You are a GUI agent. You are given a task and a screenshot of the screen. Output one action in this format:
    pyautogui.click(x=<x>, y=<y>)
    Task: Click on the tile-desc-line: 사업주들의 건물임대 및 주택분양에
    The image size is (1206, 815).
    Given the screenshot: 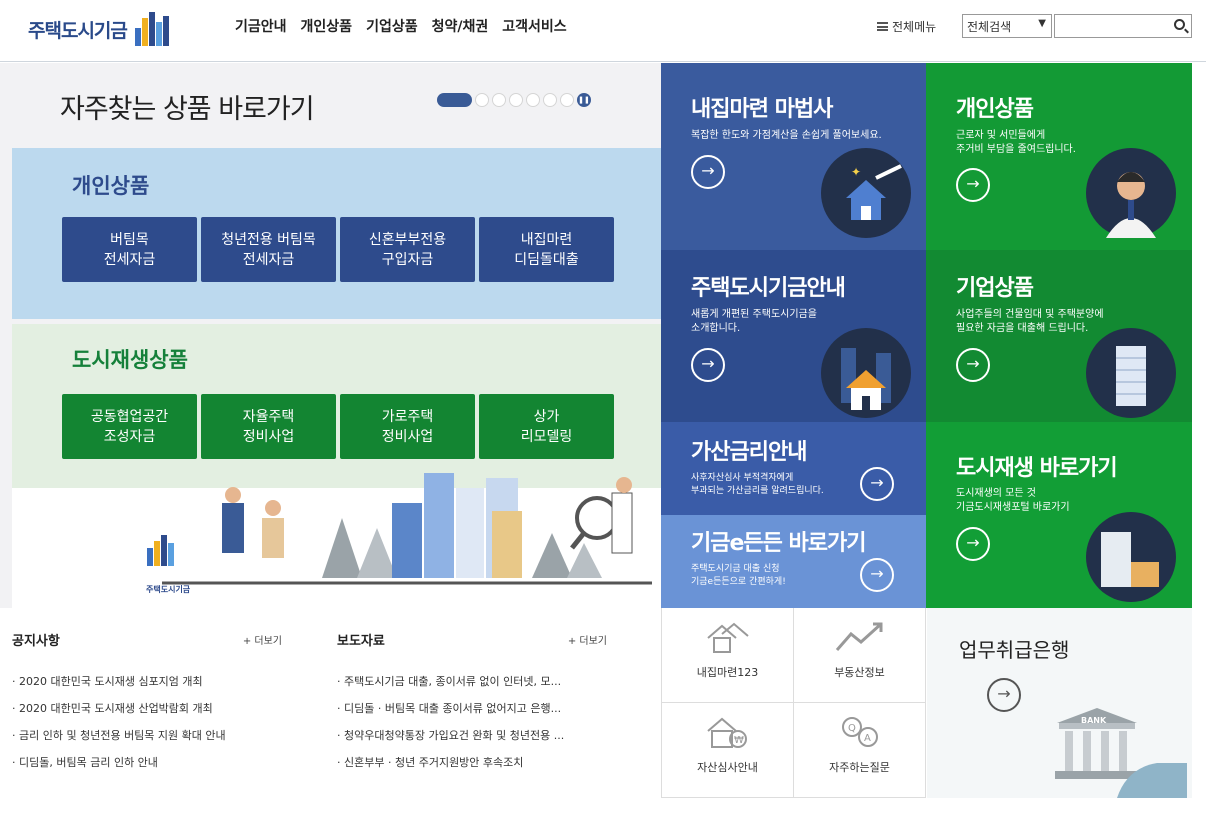 What is the action you would take?
    pyautogui.click(x=1030, y=314)
    